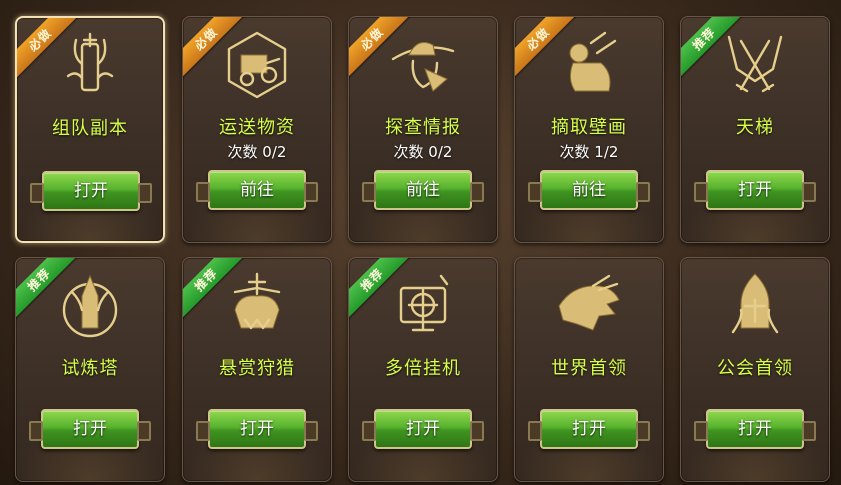 The image size is (841, 485). I want to click on card-title: 组队副本, so click(90, 128).